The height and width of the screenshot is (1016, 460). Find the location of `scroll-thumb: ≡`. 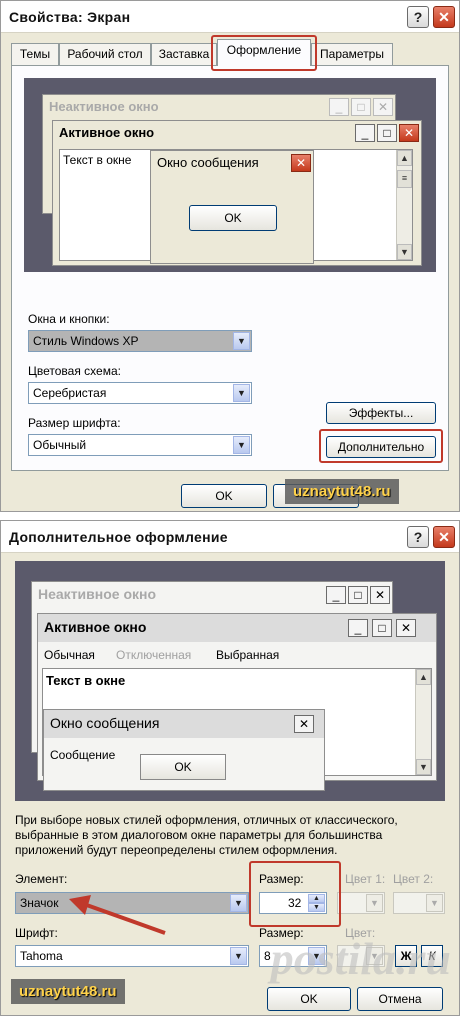

scroll-thumb: ≡ is located at coordinates (404, 179).